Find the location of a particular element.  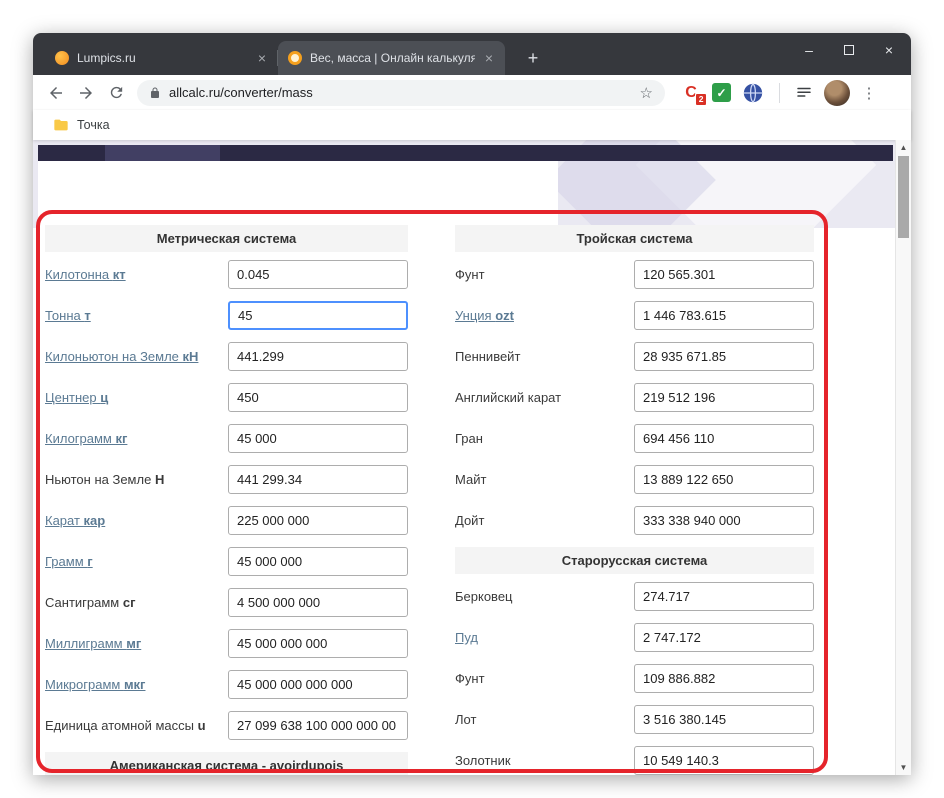

tab-mass-converter: Вес, масса | Онлайн калькулято × is located at coordinates (391, 58).